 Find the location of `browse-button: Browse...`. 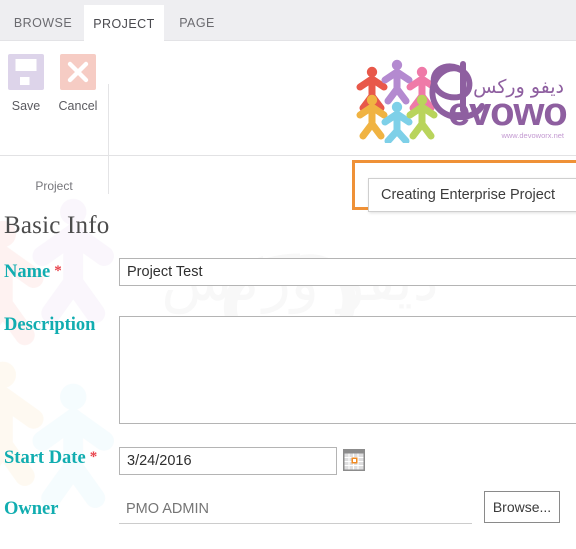

browse-button: Browse... is located at coordinates (522, 507).